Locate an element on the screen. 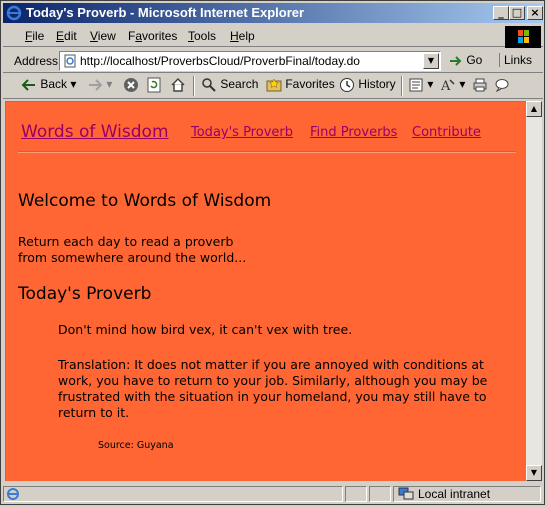 This screenshot has width=547, height=507. intranet-icon is located at coordinates (406, 493).